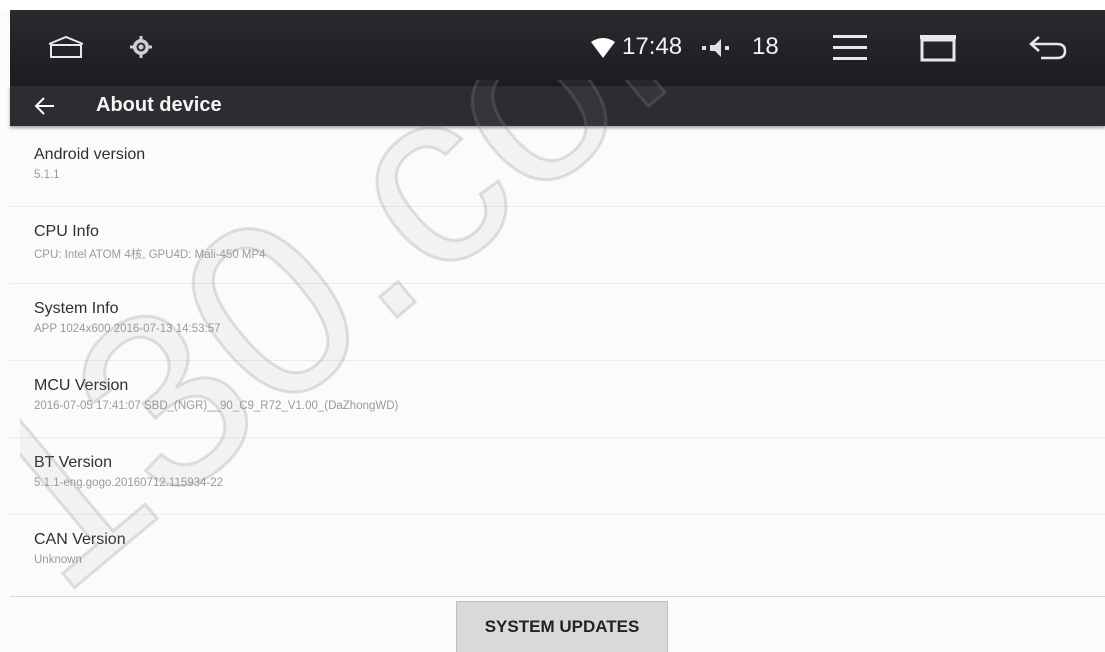 The image size is (1105, 652). I want to click on item-title: CPU Info, so click(66, 231).